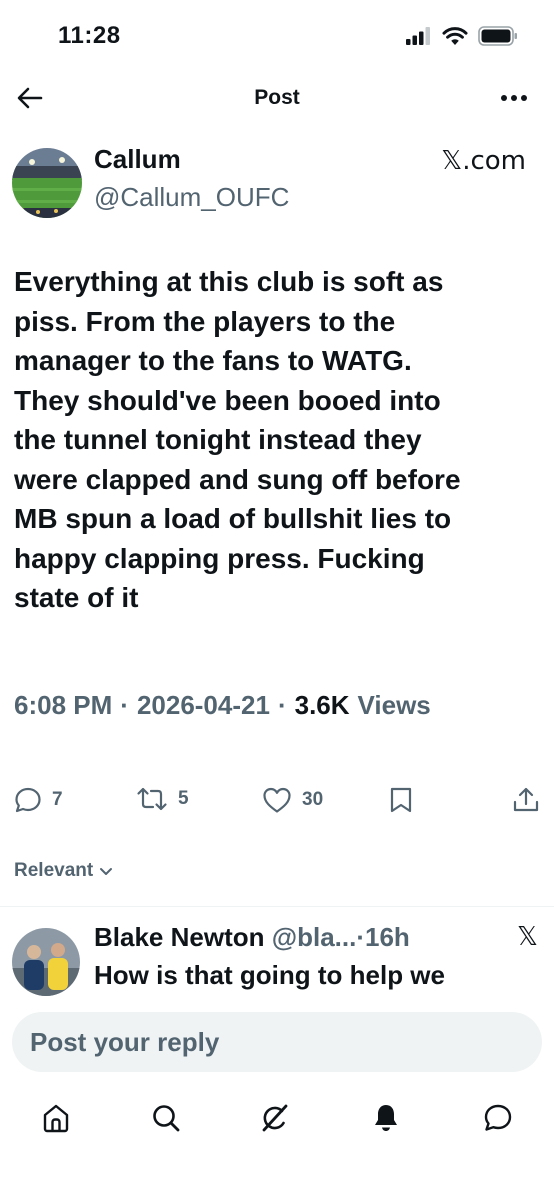  What do you see at coordinates (106, 871) in the screenshot?
I see `chevron-down-icon` at bounding box center [106, 871].